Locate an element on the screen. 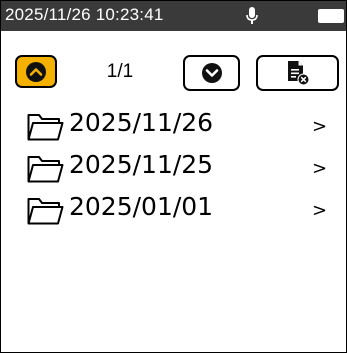  page-indicator: 1/1 is located at coordinates (120, 71).